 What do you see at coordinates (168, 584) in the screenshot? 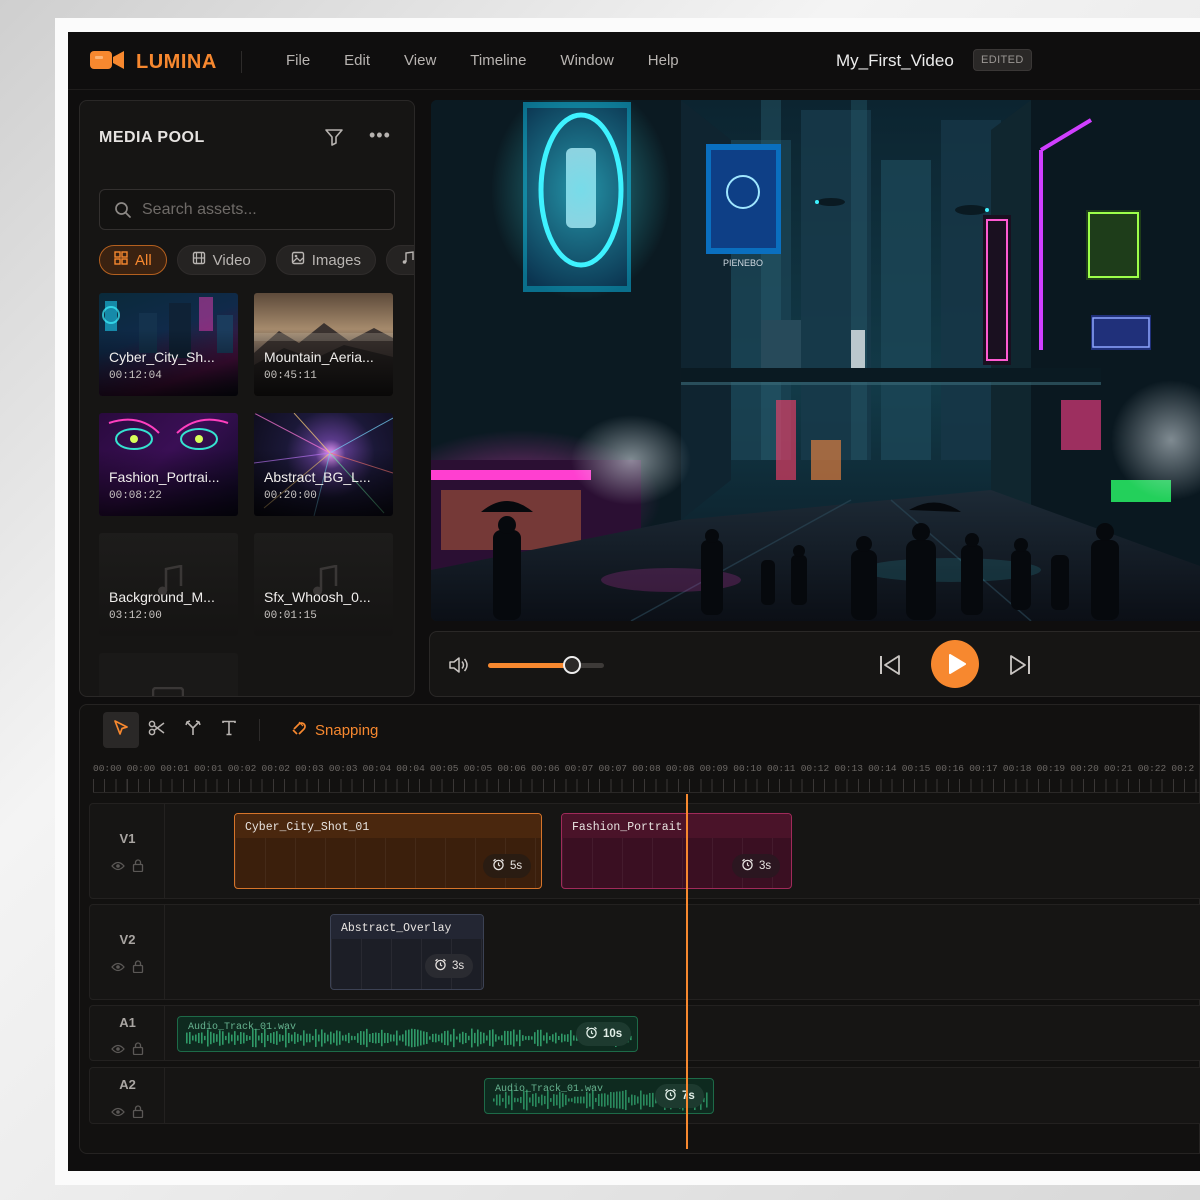
I see `asset-card: Background_M... 03:12:00` at bounding box center [168, 584].